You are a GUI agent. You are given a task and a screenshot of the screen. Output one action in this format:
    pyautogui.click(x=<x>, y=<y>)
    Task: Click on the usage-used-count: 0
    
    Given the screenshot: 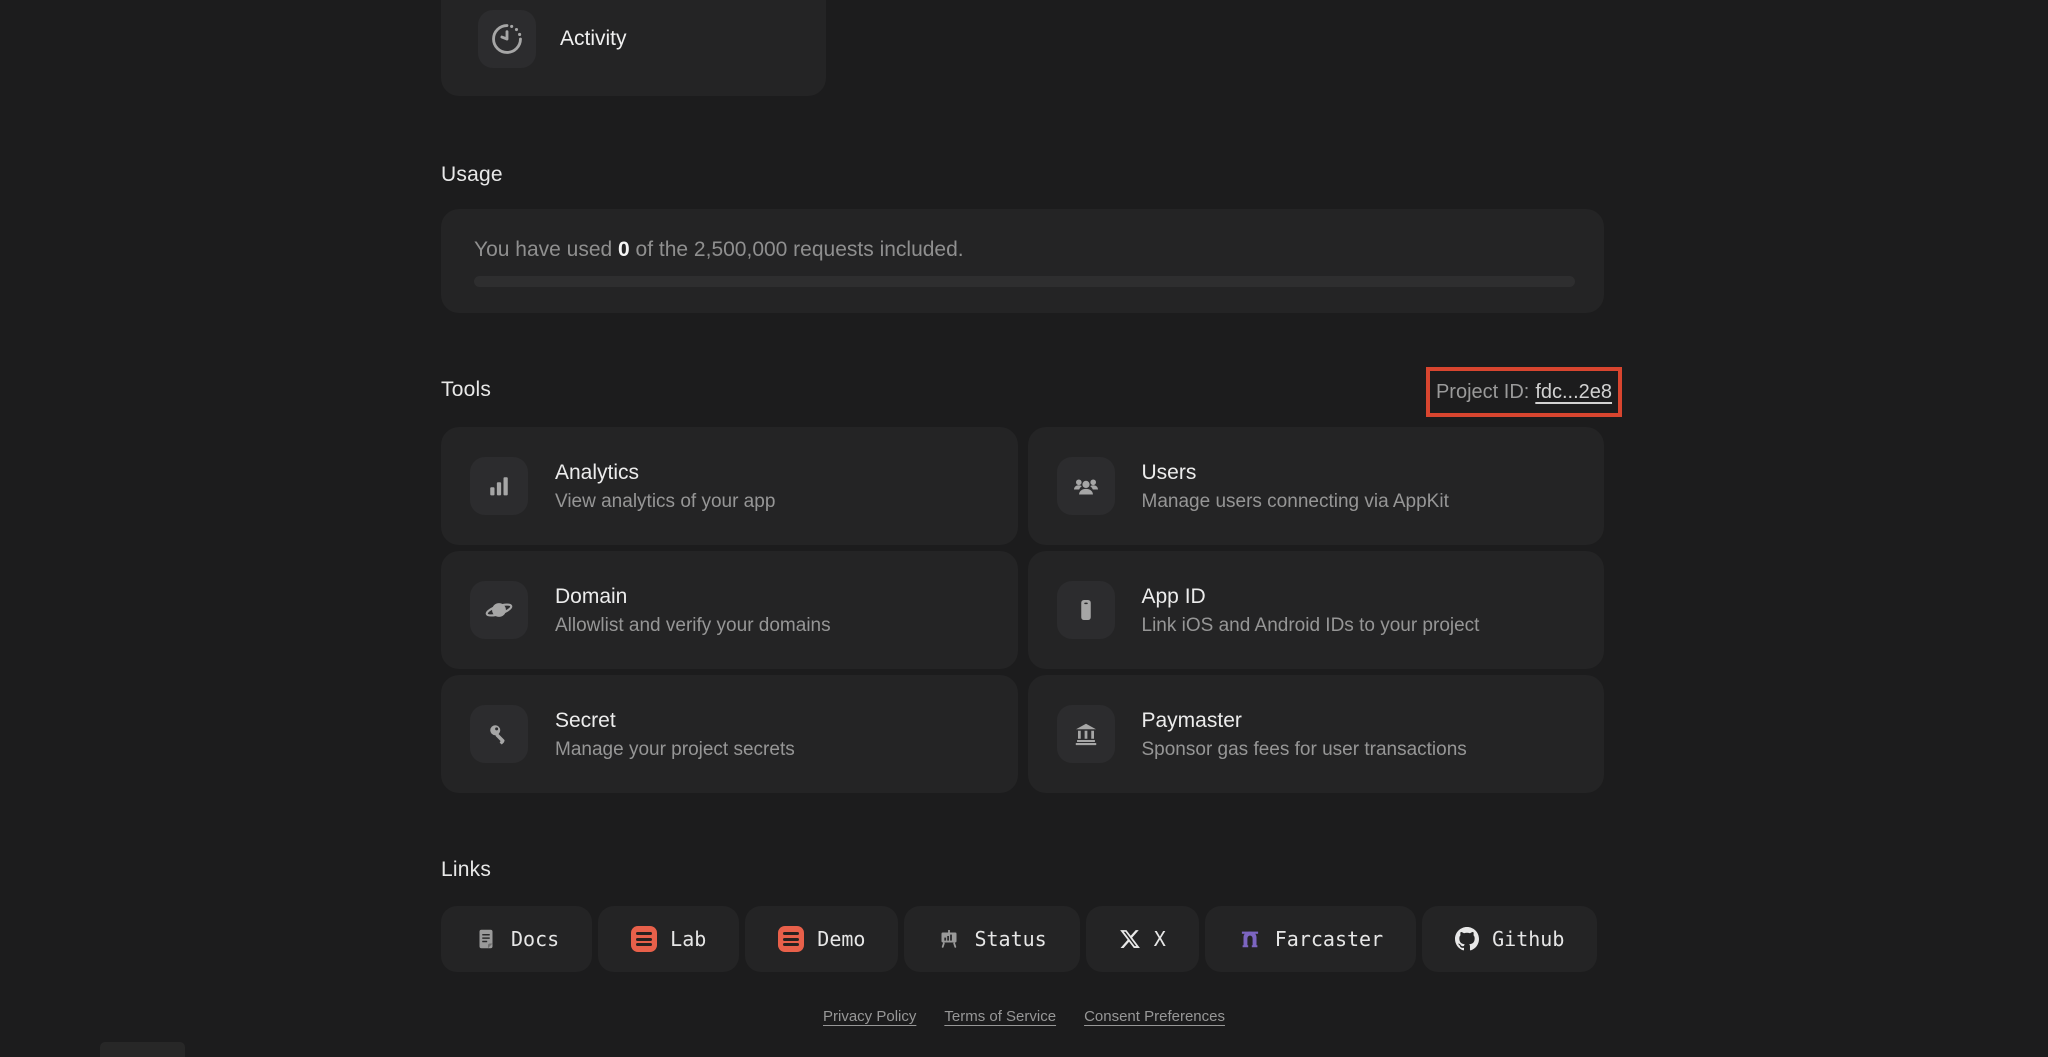 What is the action you would take?
    pyautogui.click(x=624, y=249)
    